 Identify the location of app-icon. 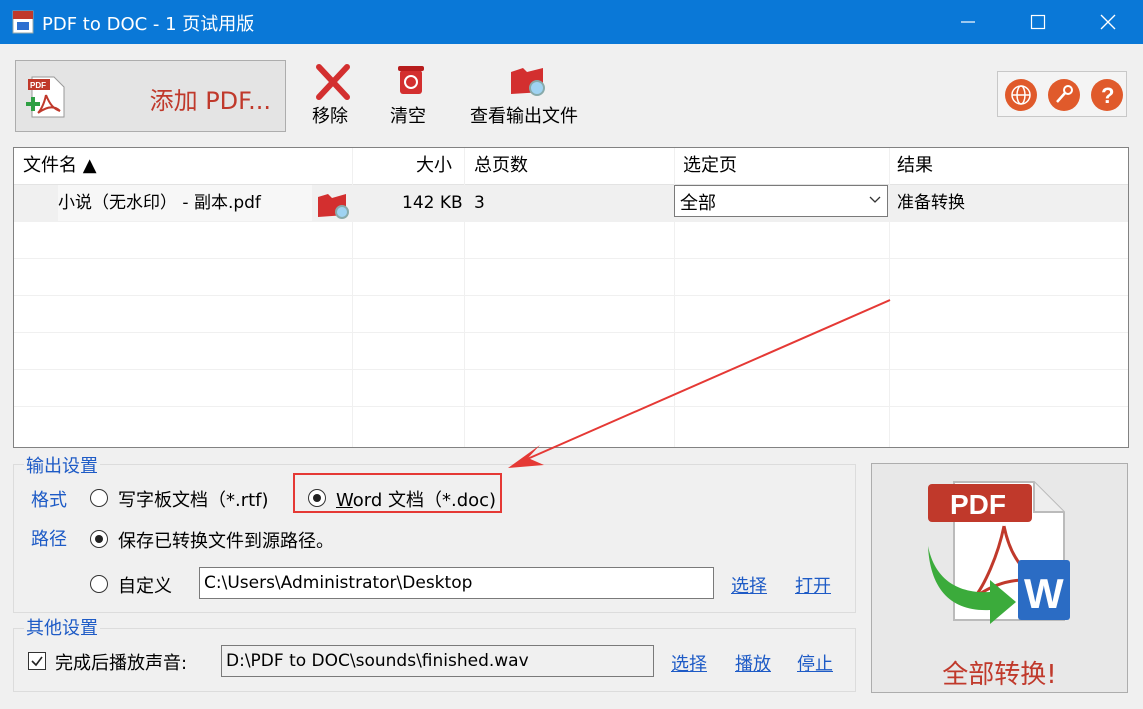
(23, 22).